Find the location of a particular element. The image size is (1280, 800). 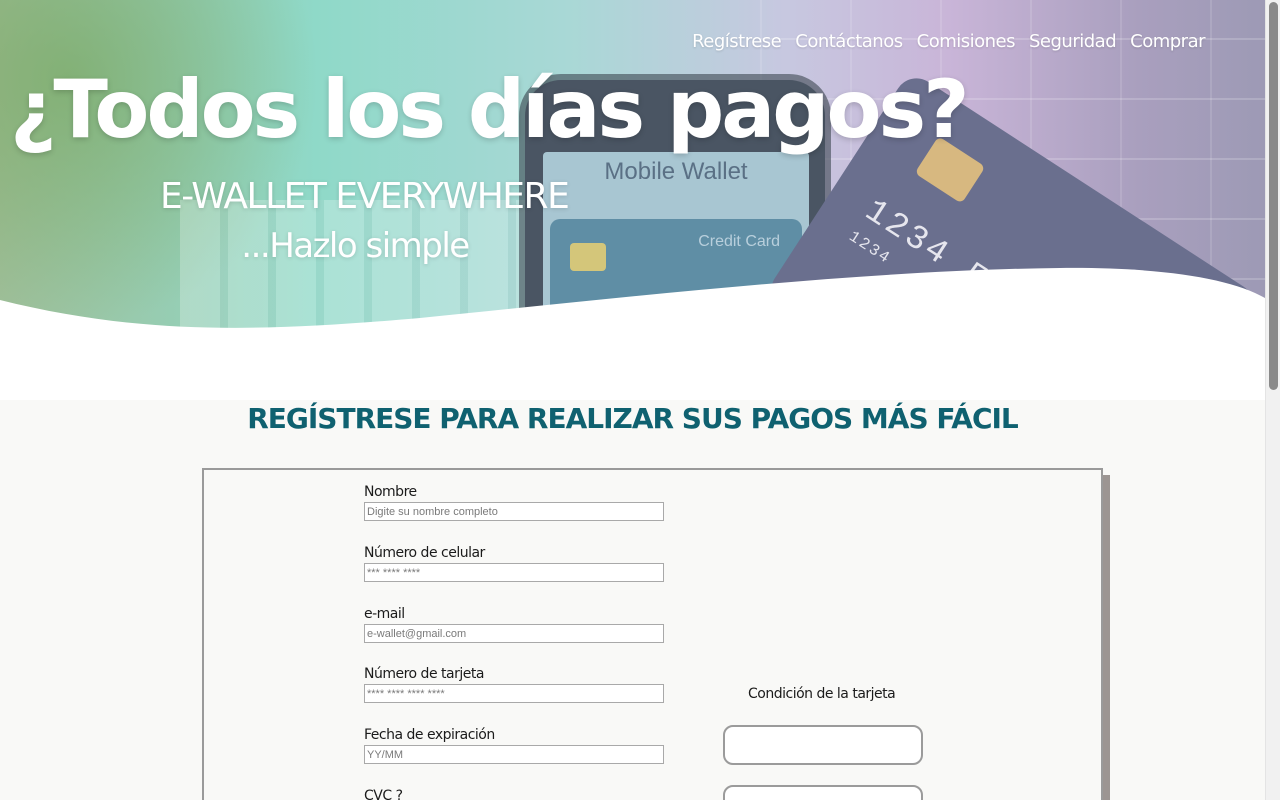

numero-tarjeta-input is located at coordinates (514, 693).